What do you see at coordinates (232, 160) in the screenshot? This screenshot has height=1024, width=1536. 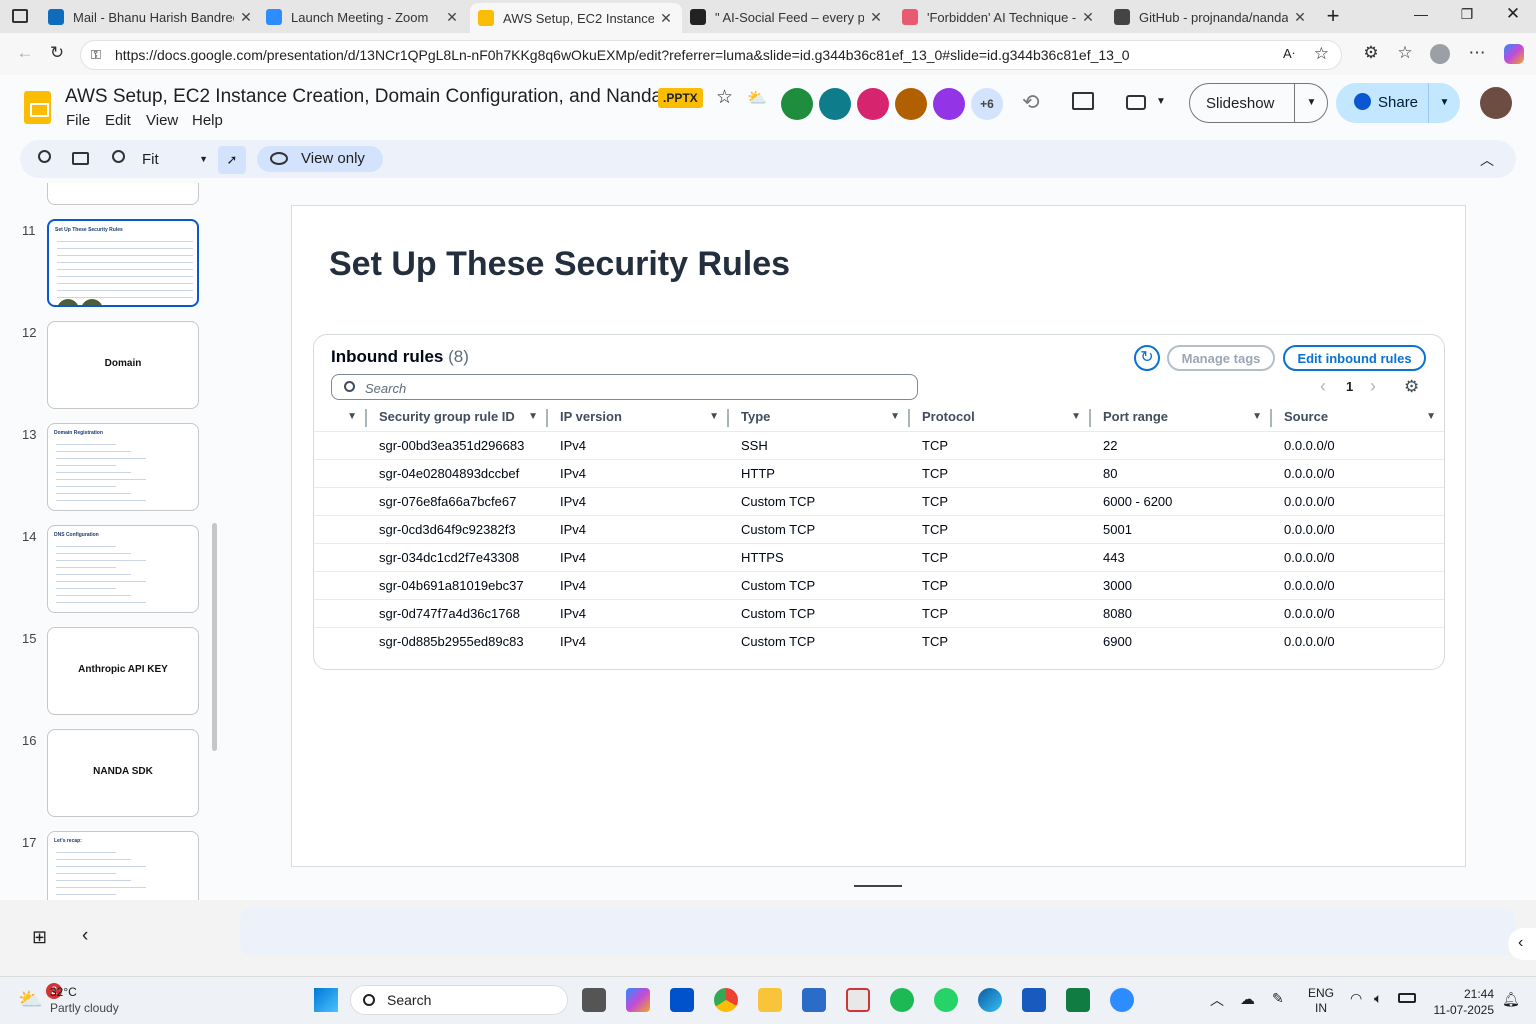 I see `select-pointer-icon: ➚` at bounding box center [232, 160].